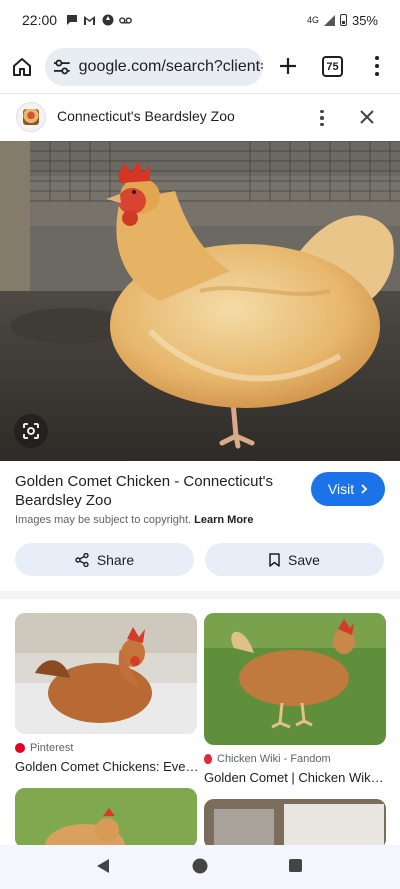 This screenshot has height=889, width=400. Describe the element at coordinates (107, 20) in the screenshot. I see `pinwheel-icon` at that location.